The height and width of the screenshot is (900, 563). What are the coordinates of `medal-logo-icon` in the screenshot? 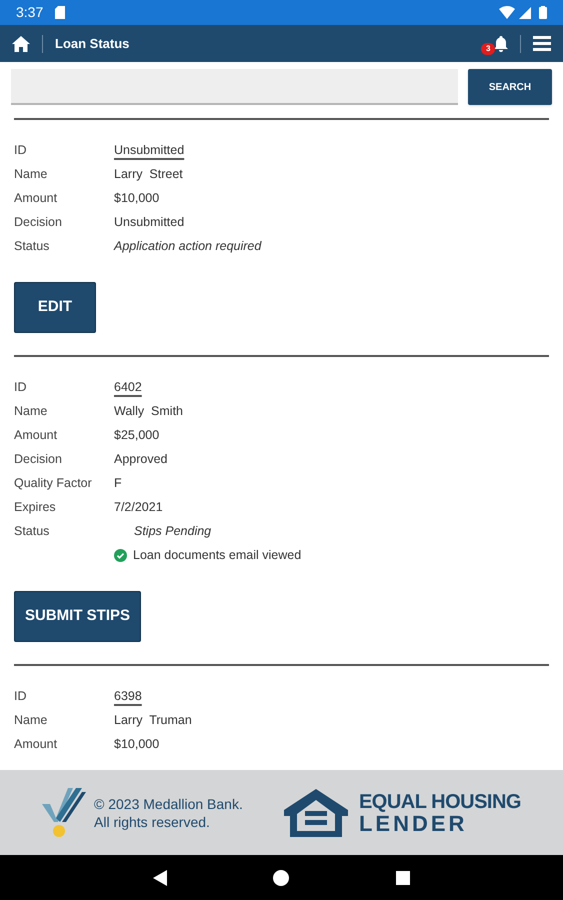 It's located at (64, 813).